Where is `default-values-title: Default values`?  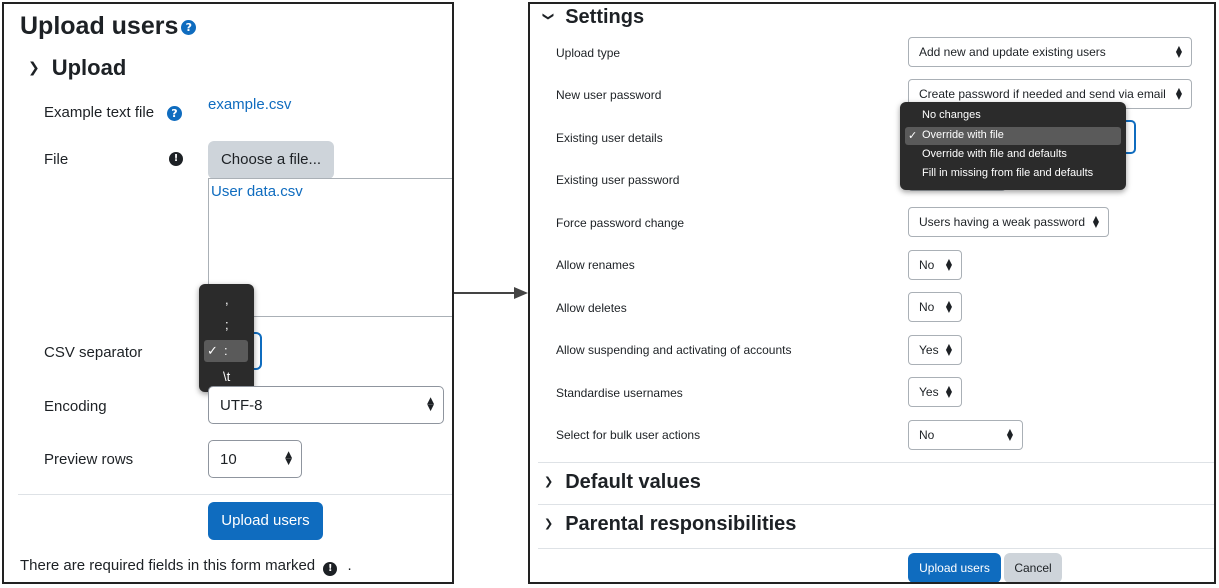 default-values-title: Default values is located at coordinates (633, 482).